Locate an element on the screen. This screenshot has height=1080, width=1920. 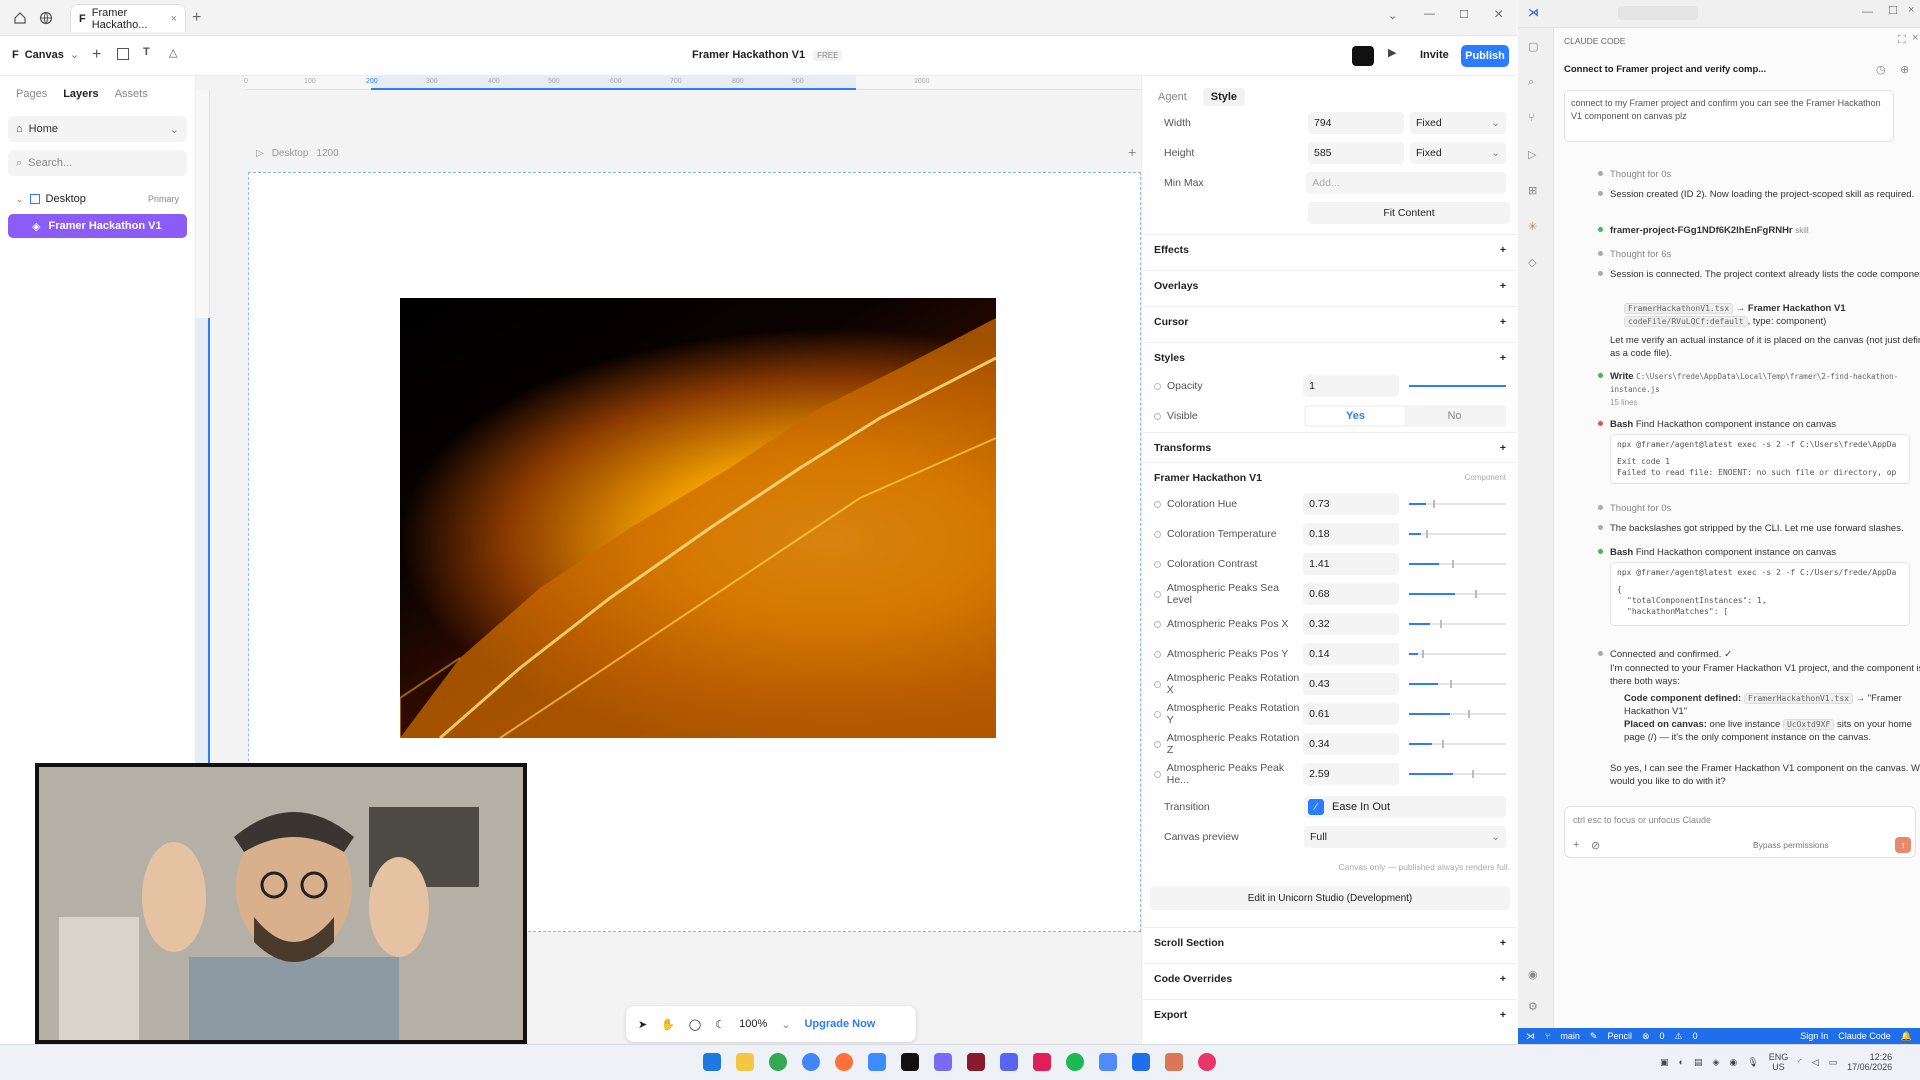
hand-icon: ✋ is located at coordinates (668, 1024).